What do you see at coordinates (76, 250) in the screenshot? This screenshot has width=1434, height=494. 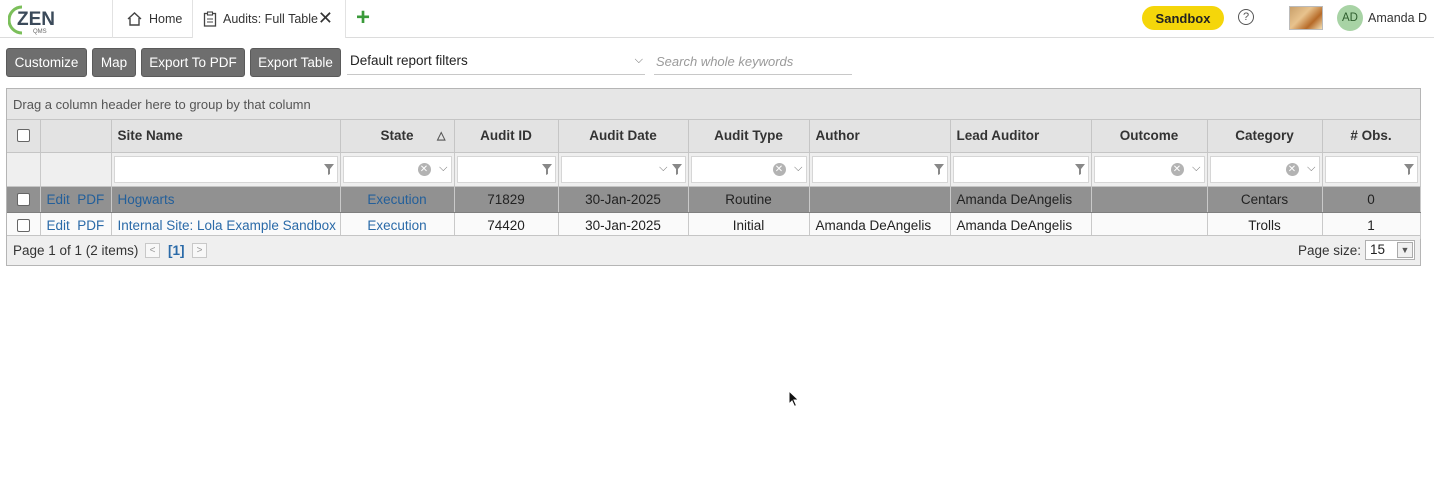 I see `pager-info: Page 1 of 1 (2 items)` at bounding box center [76, 250].